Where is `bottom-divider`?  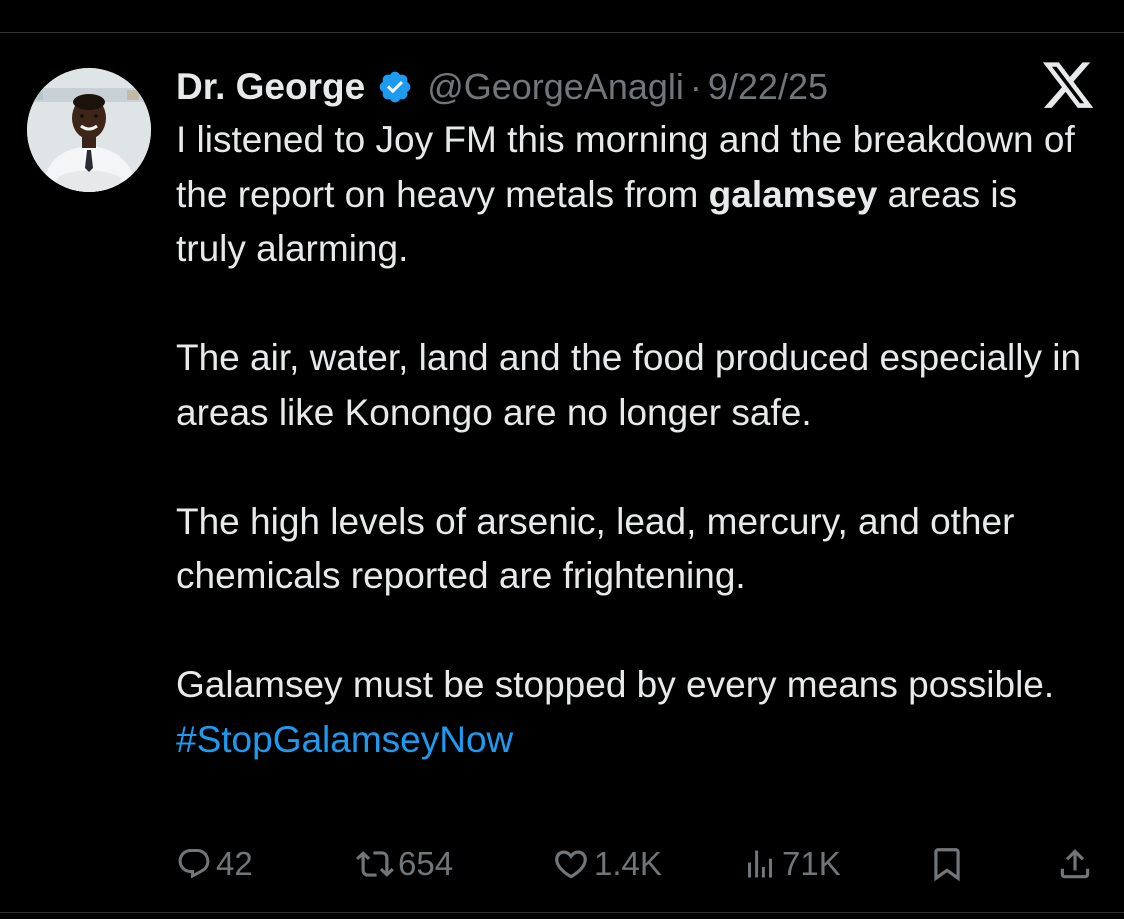
bottom-divider is located at coordinates (562, 912).